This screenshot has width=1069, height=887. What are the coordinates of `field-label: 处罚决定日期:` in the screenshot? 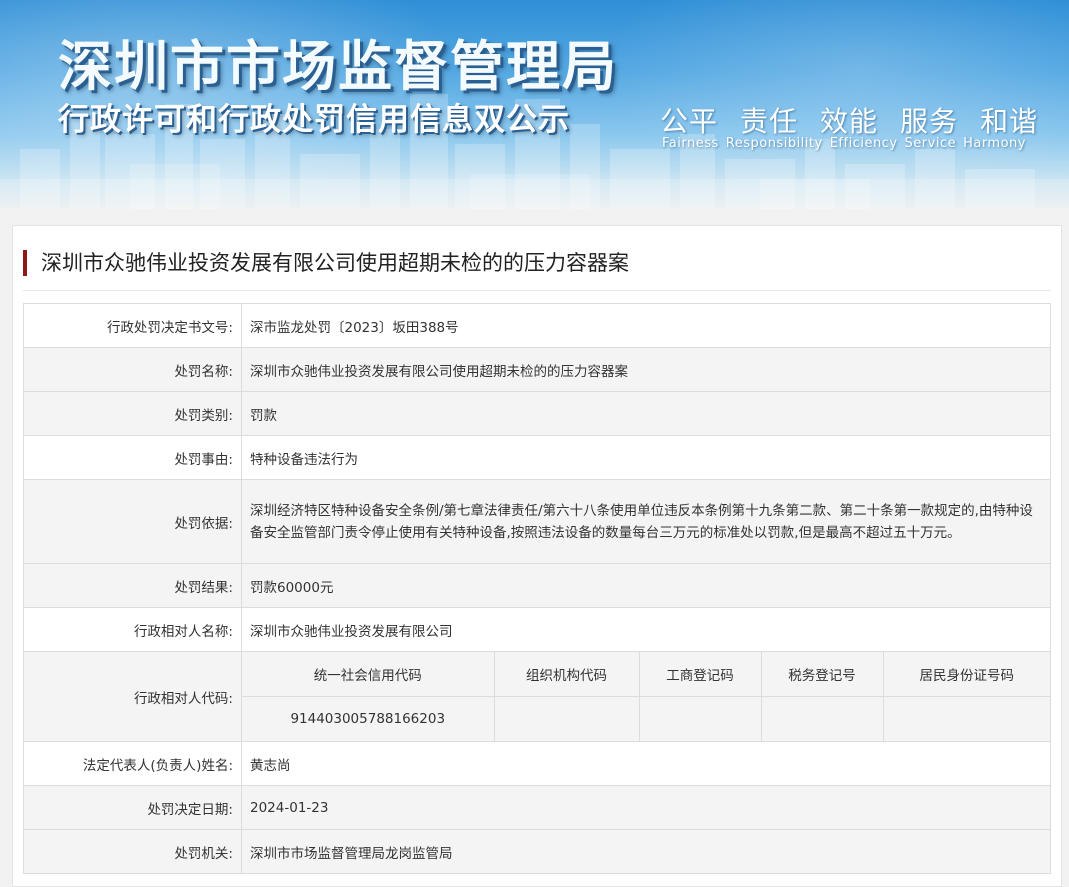 It's located at (132, 807).